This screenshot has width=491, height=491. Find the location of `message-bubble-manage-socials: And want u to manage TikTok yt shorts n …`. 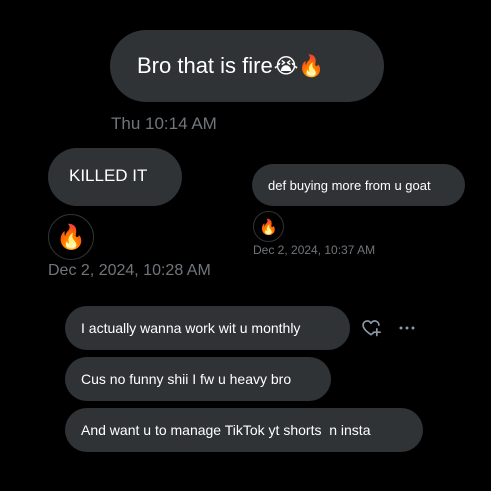

message-bubble-manage-socials: And want u to manage TikTok yt shorts n … is located at coordinates (244, 430).